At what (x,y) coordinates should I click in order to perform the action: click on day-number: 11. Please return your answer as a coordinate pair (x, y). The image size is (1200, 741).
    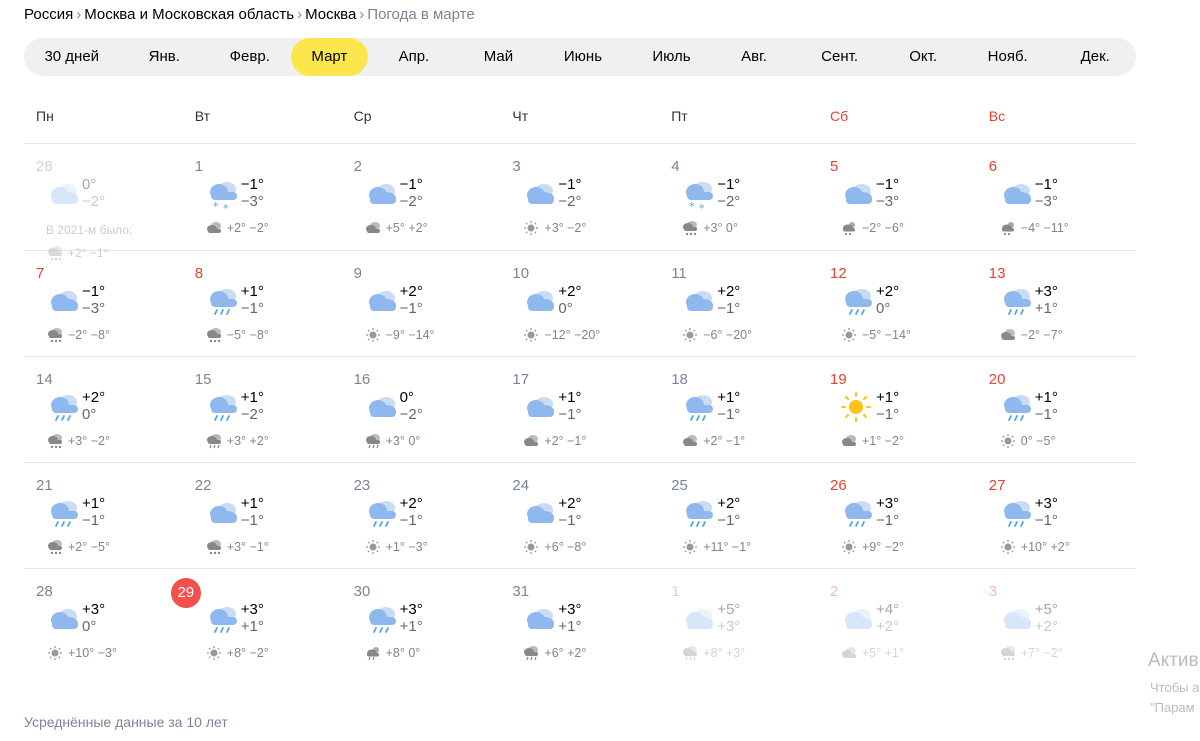
    Looking at the image, I should click on (679, 273).